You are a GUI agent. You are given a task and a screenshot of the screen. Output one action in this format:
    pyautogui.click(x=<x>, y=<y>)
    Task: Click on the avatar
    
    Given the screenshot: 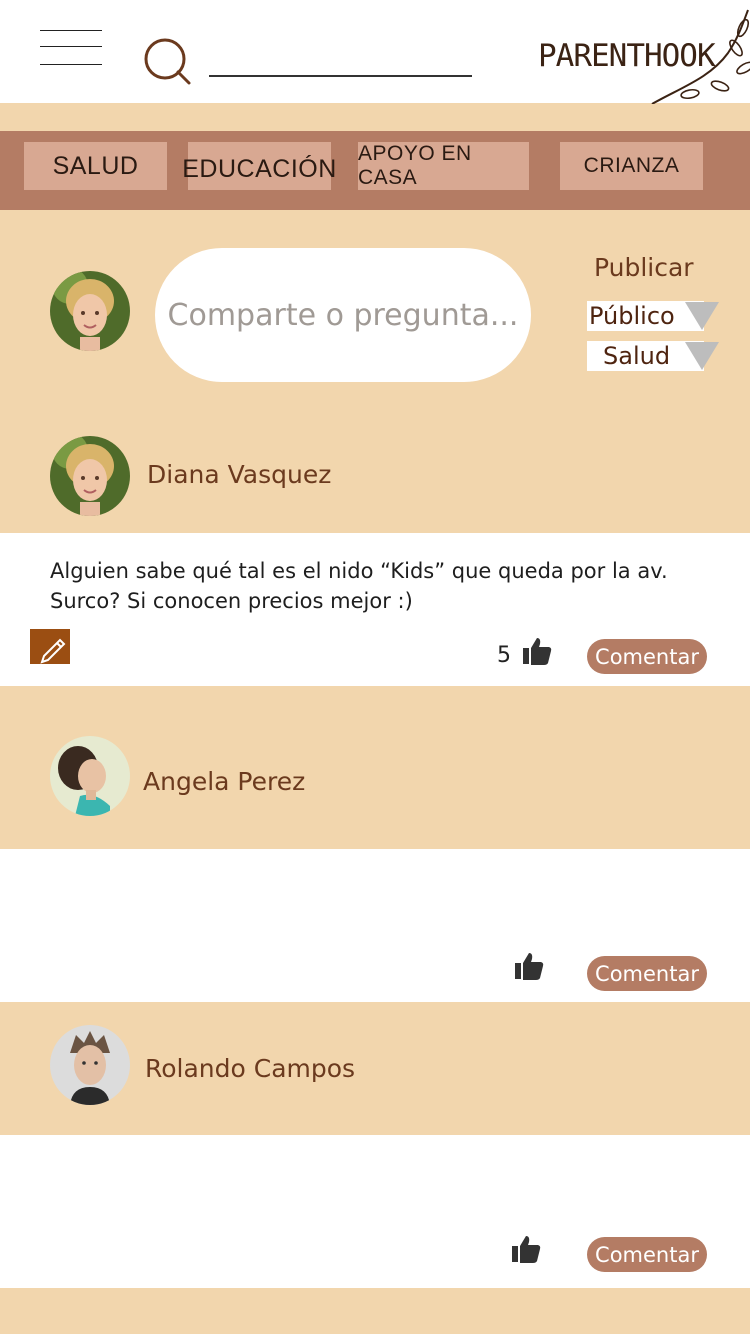 What is the action you would take?
    pyautogui.click(x=90, y=311)
    